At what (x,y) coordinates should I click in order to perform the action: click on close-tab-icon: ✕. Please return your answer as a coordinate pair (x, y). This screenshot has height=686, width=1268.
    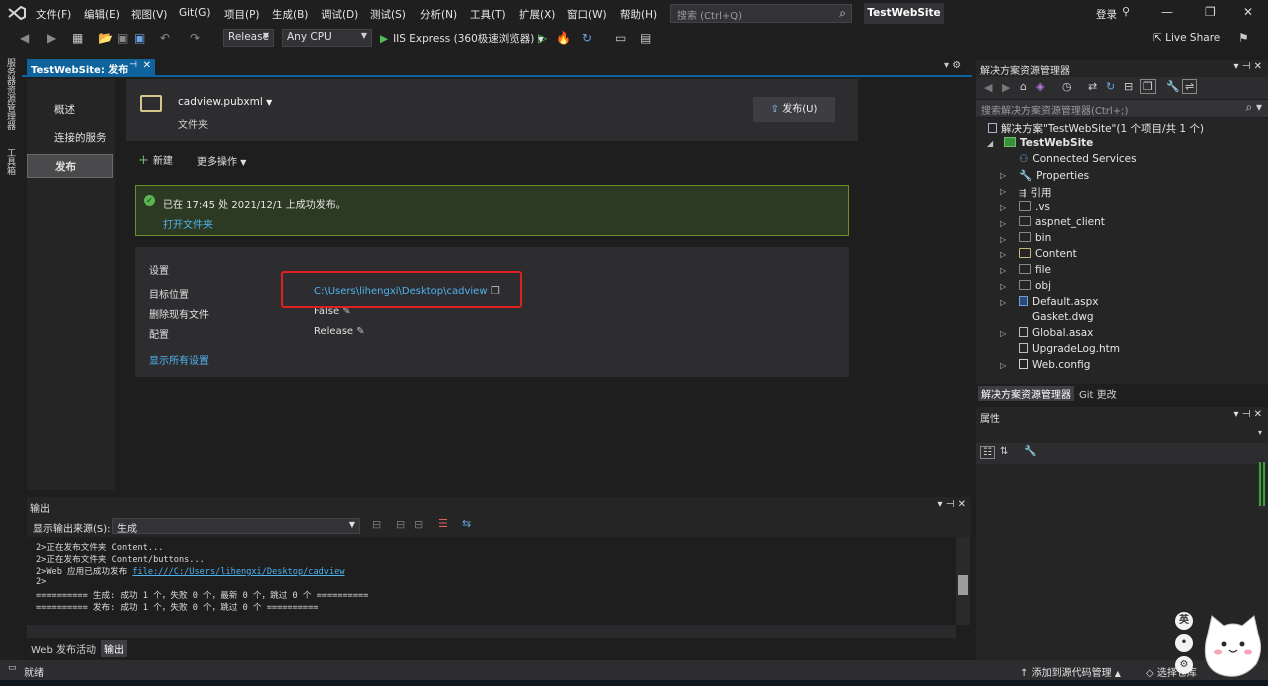
    Looking at the image, I should click on (147, 65).